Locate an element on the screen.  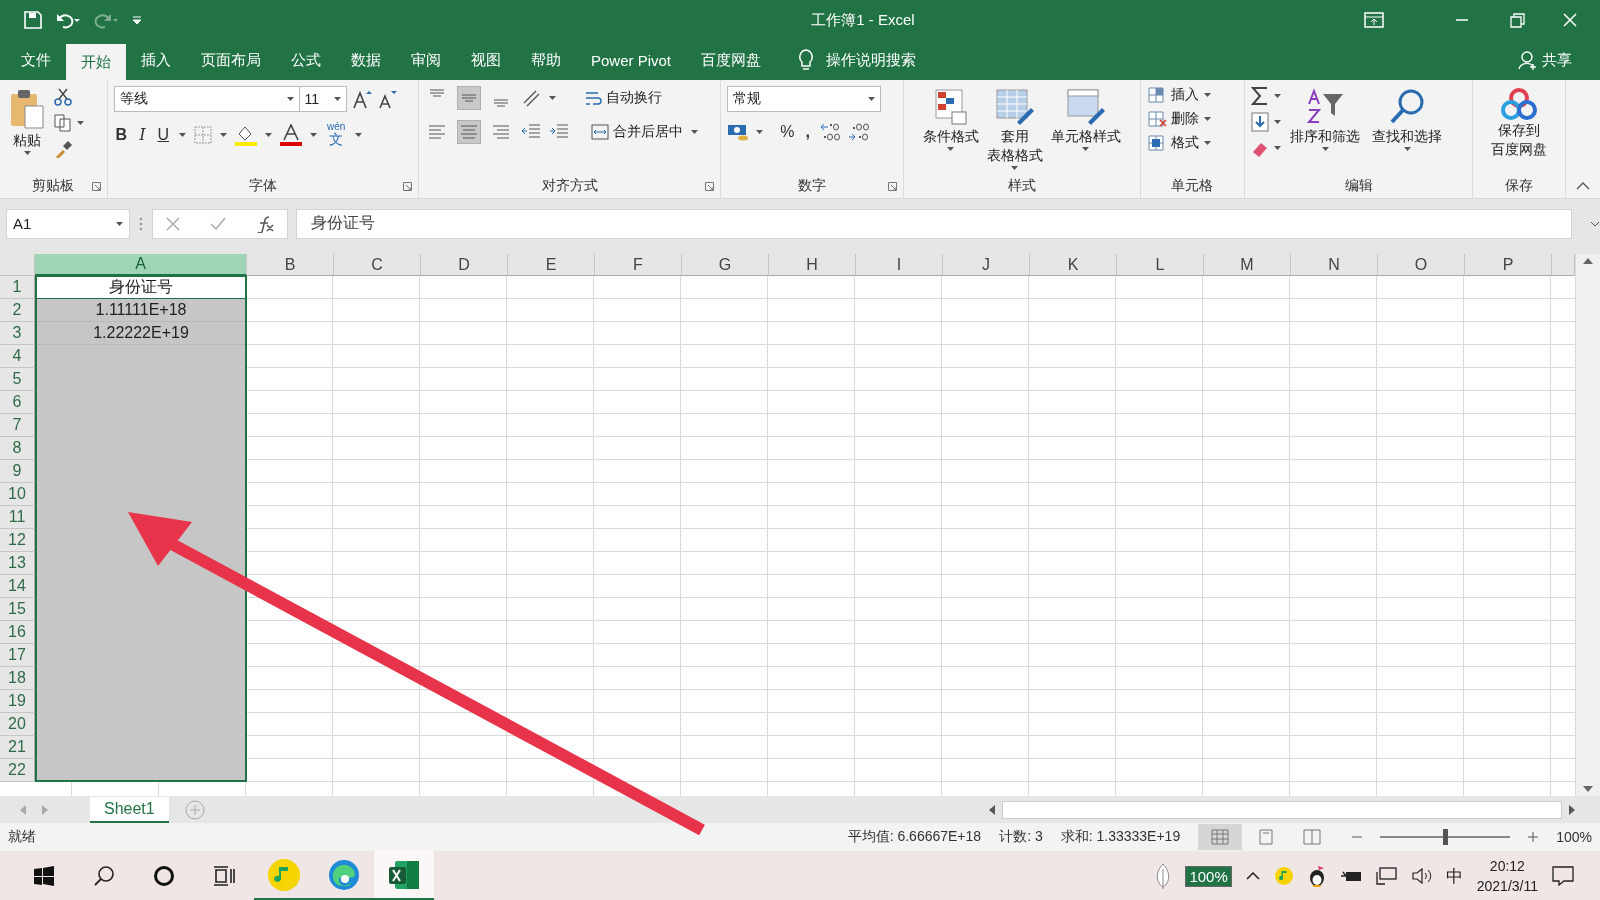
paste-button: 粘贴 is located at coordinates (27, 130).